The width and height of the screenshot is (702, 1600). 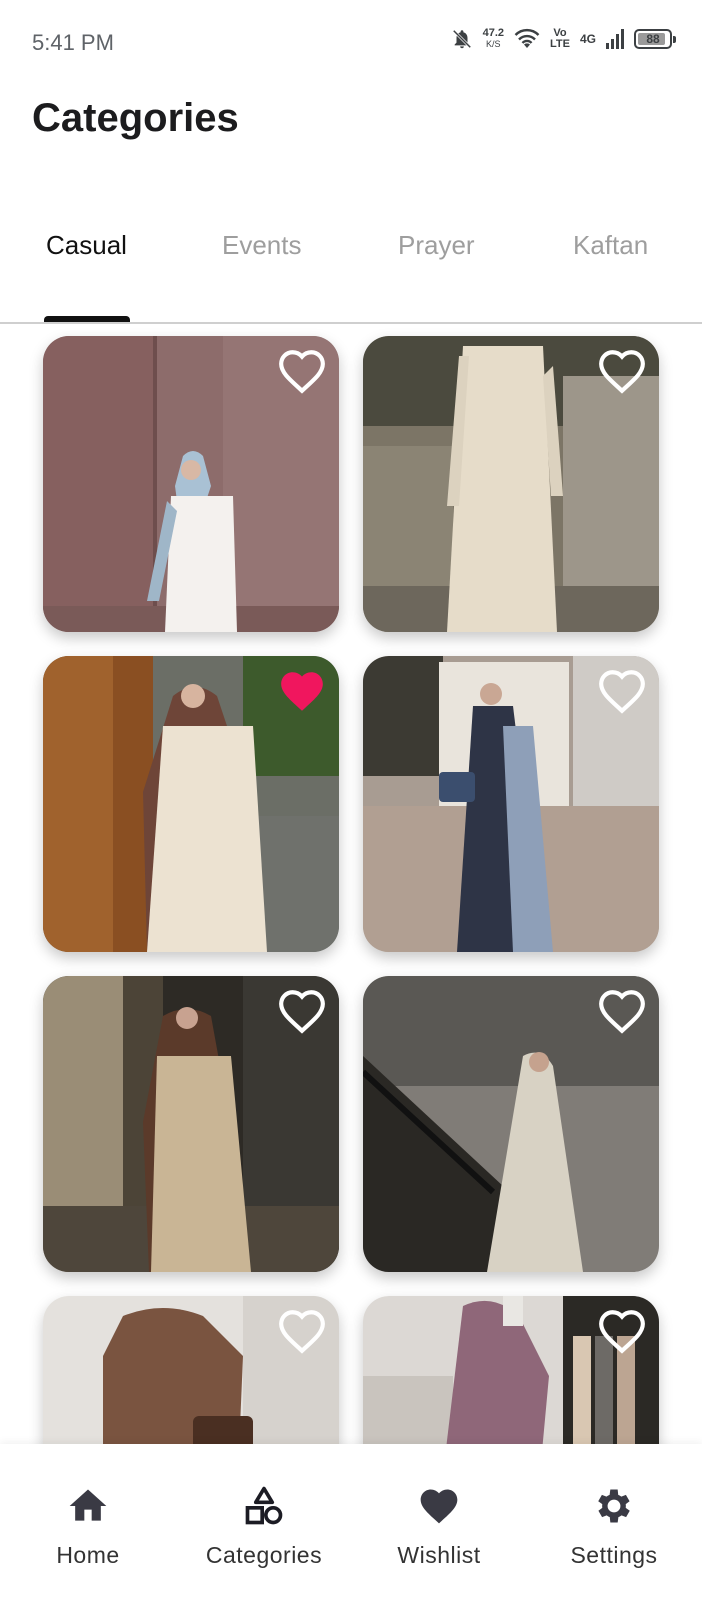 What do you see at coordinates (88, 1555) in the screenshot?
I see `nav-home-label: Home` at bounding box center [88, 1555].